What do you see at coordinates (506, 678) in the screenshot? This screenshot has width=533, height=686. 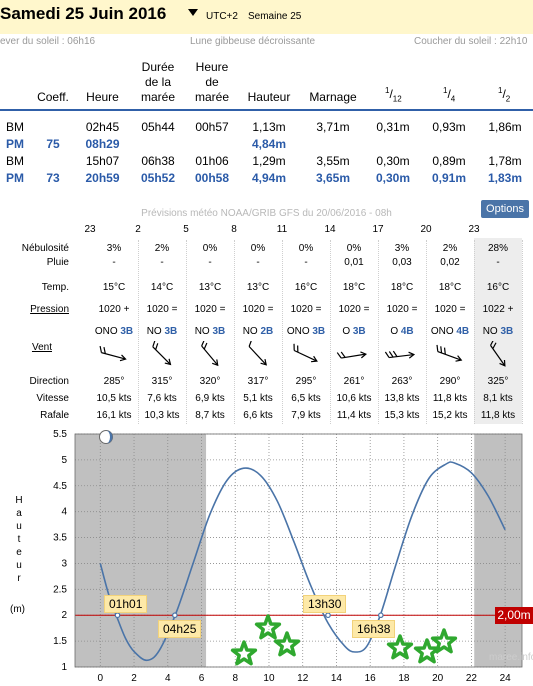 I see `xtick-label: 24` at bounding box center [506, 678].